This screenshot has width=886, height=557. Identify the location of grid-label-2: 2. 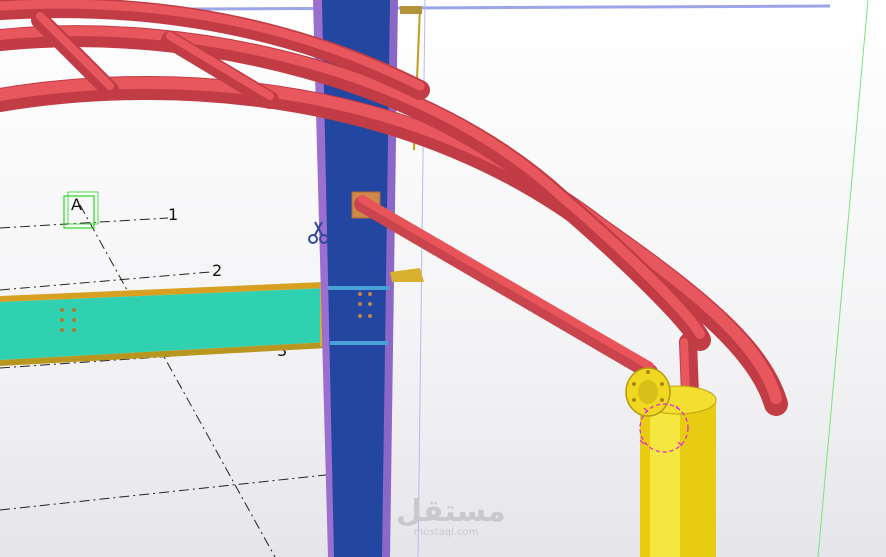
(217, 270).